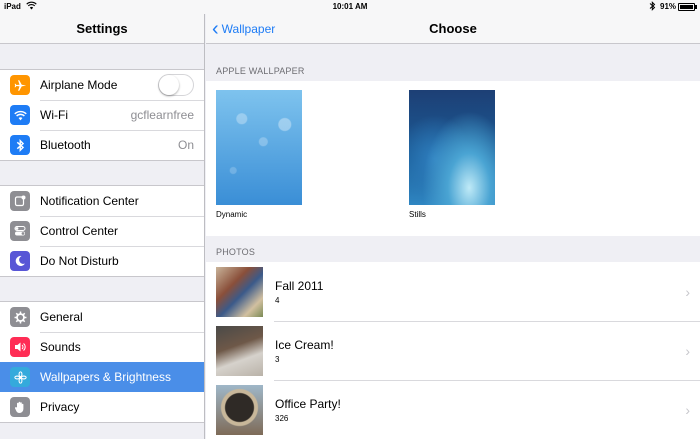  I want to click on battery-percent: 91%, so click(668, 6).